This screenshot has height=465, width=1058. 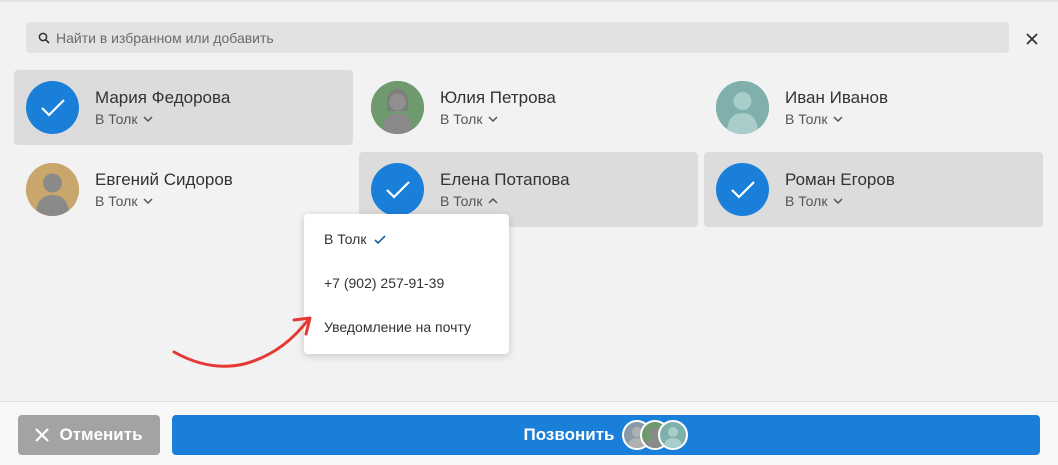 What do you see at coordinates (506, 37) in the screenshot?
I see `search-input` at bounding box center [506, 37].